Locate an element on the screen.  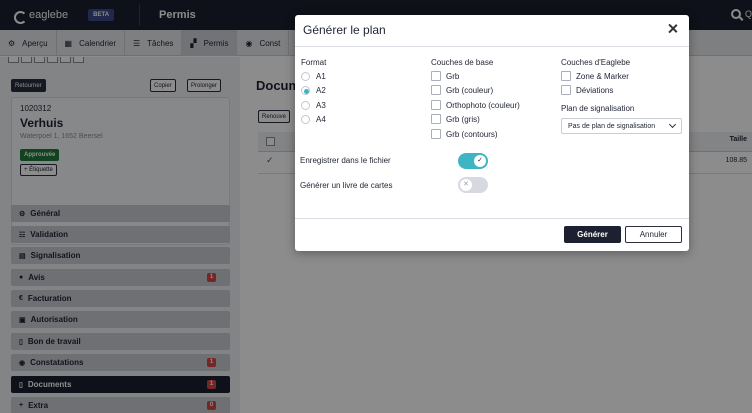
layer-grb-couleur-checkbox: Grb (couleur) is located at coordinates (462, 90).